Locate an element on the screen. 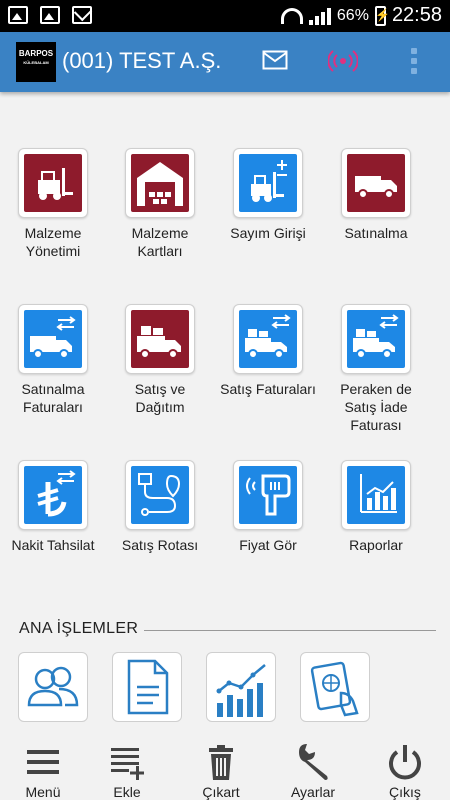 The image size is (450, 800). users-icon is located at coordinates (53, 686).